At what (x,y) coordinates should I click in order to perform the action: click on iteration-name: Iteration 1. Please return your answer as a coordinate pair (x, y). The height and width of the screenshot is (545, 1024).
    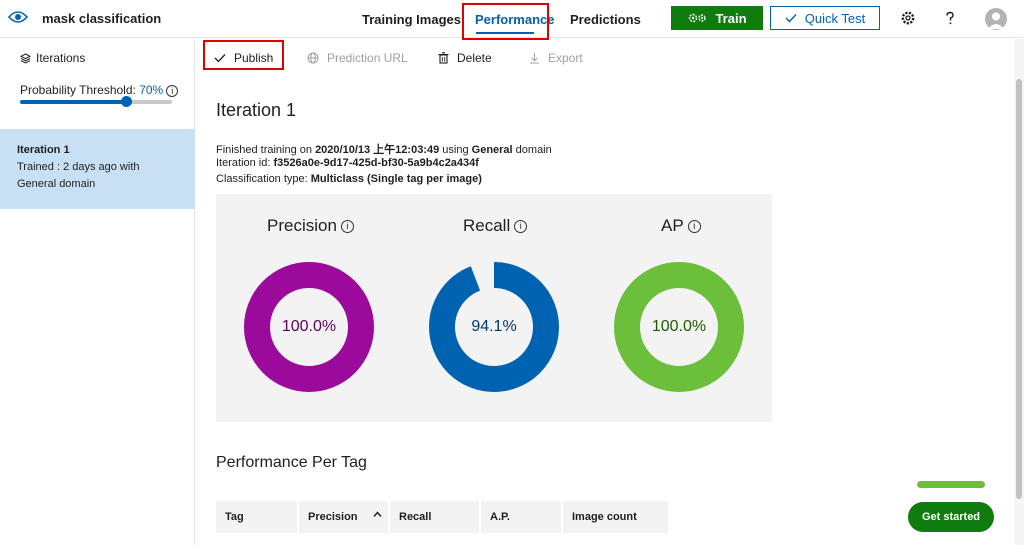
    Looking at the image, I should click on (43, 150).